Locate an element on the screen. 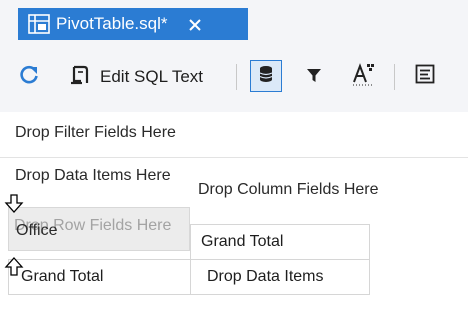  datasource-button is located at coordinates (266, 76).